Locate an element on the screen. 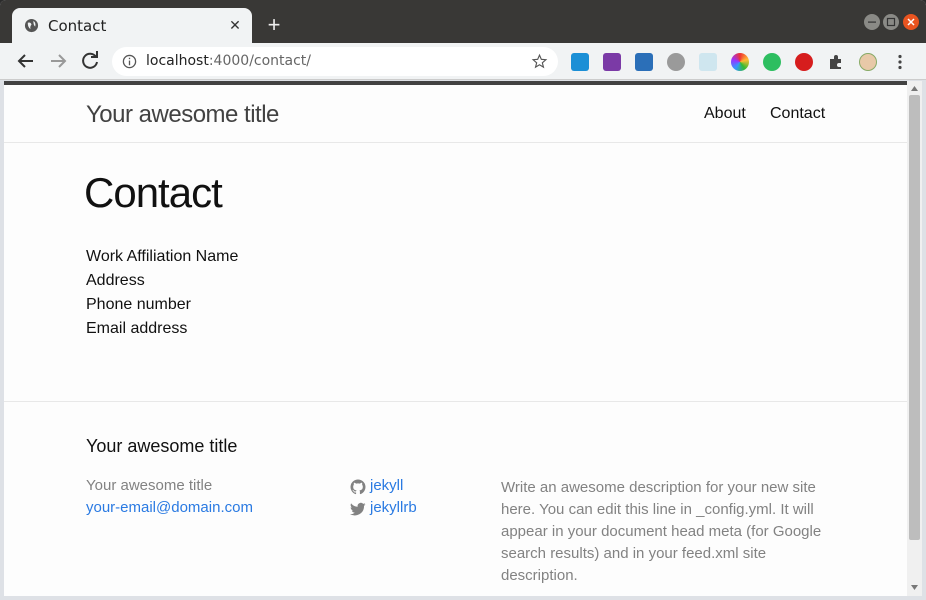 This screenshot has height=600, width=926. browser-toolbar: localhost:4000/contact/ is located at coordinates (463, 61).